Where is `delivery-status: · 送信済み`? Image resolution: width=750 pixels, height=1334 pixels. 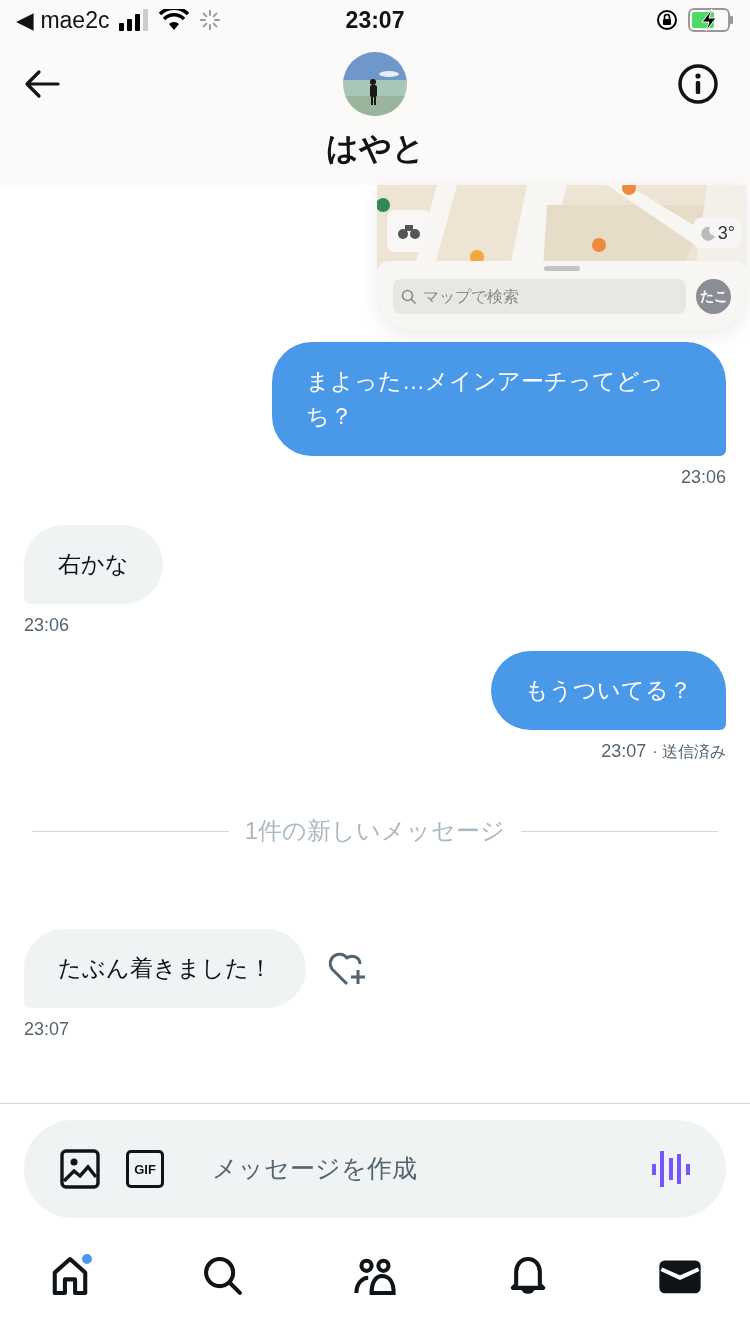 delivery-status: · 送信済み is located at coordinates (689, 751).